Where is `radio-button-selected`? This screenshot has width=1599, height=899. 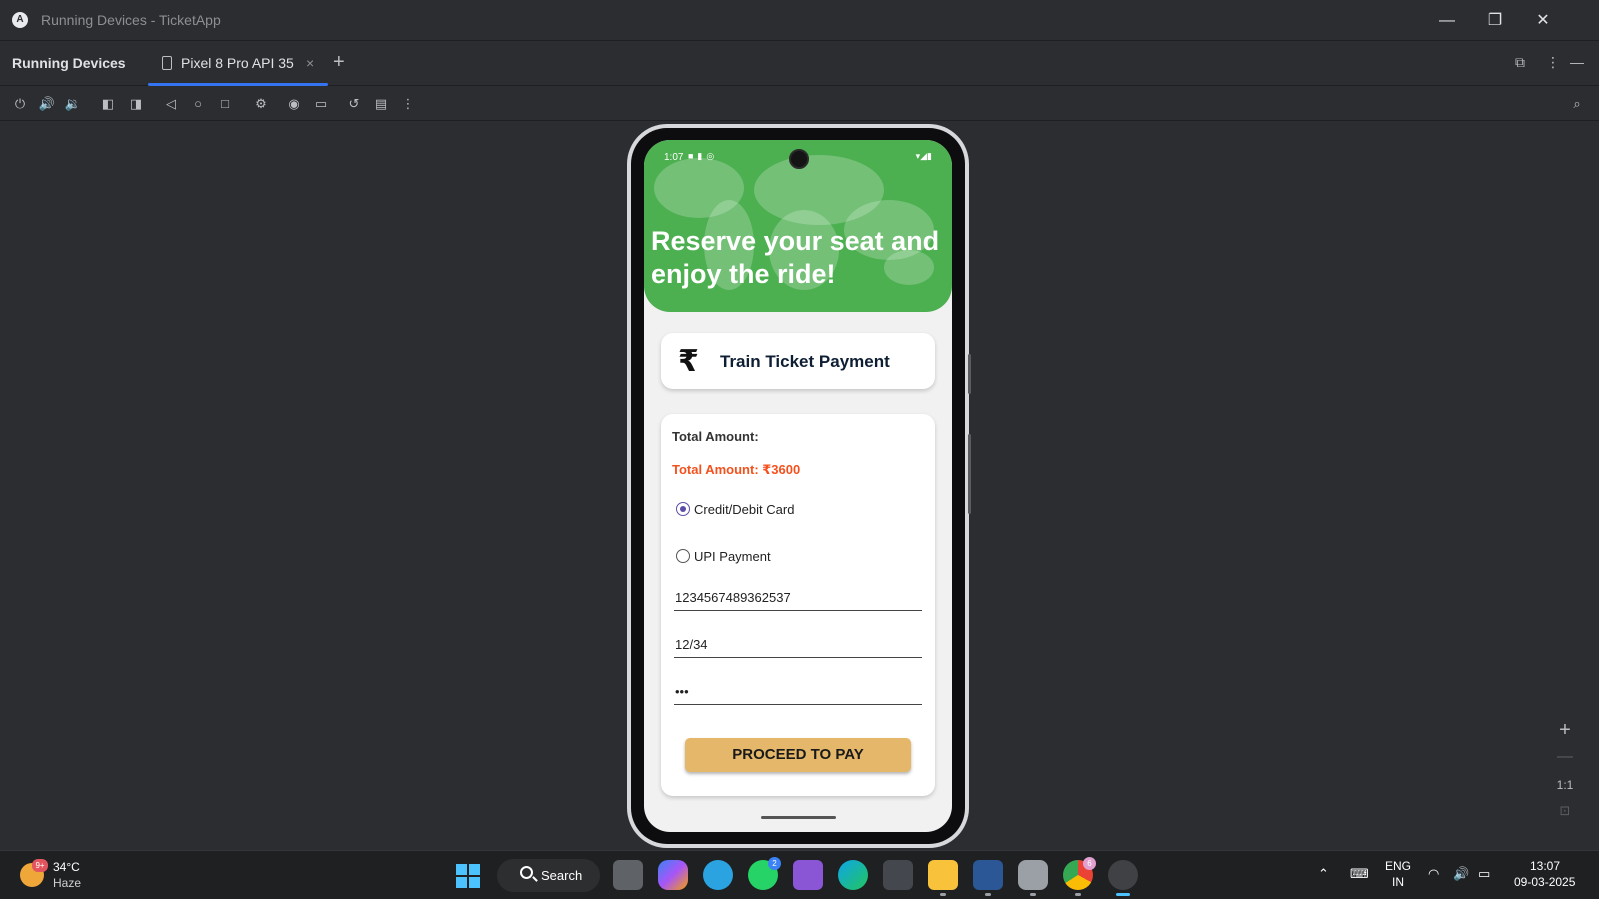 radio-button-selected is located at coordinates (683, 509).